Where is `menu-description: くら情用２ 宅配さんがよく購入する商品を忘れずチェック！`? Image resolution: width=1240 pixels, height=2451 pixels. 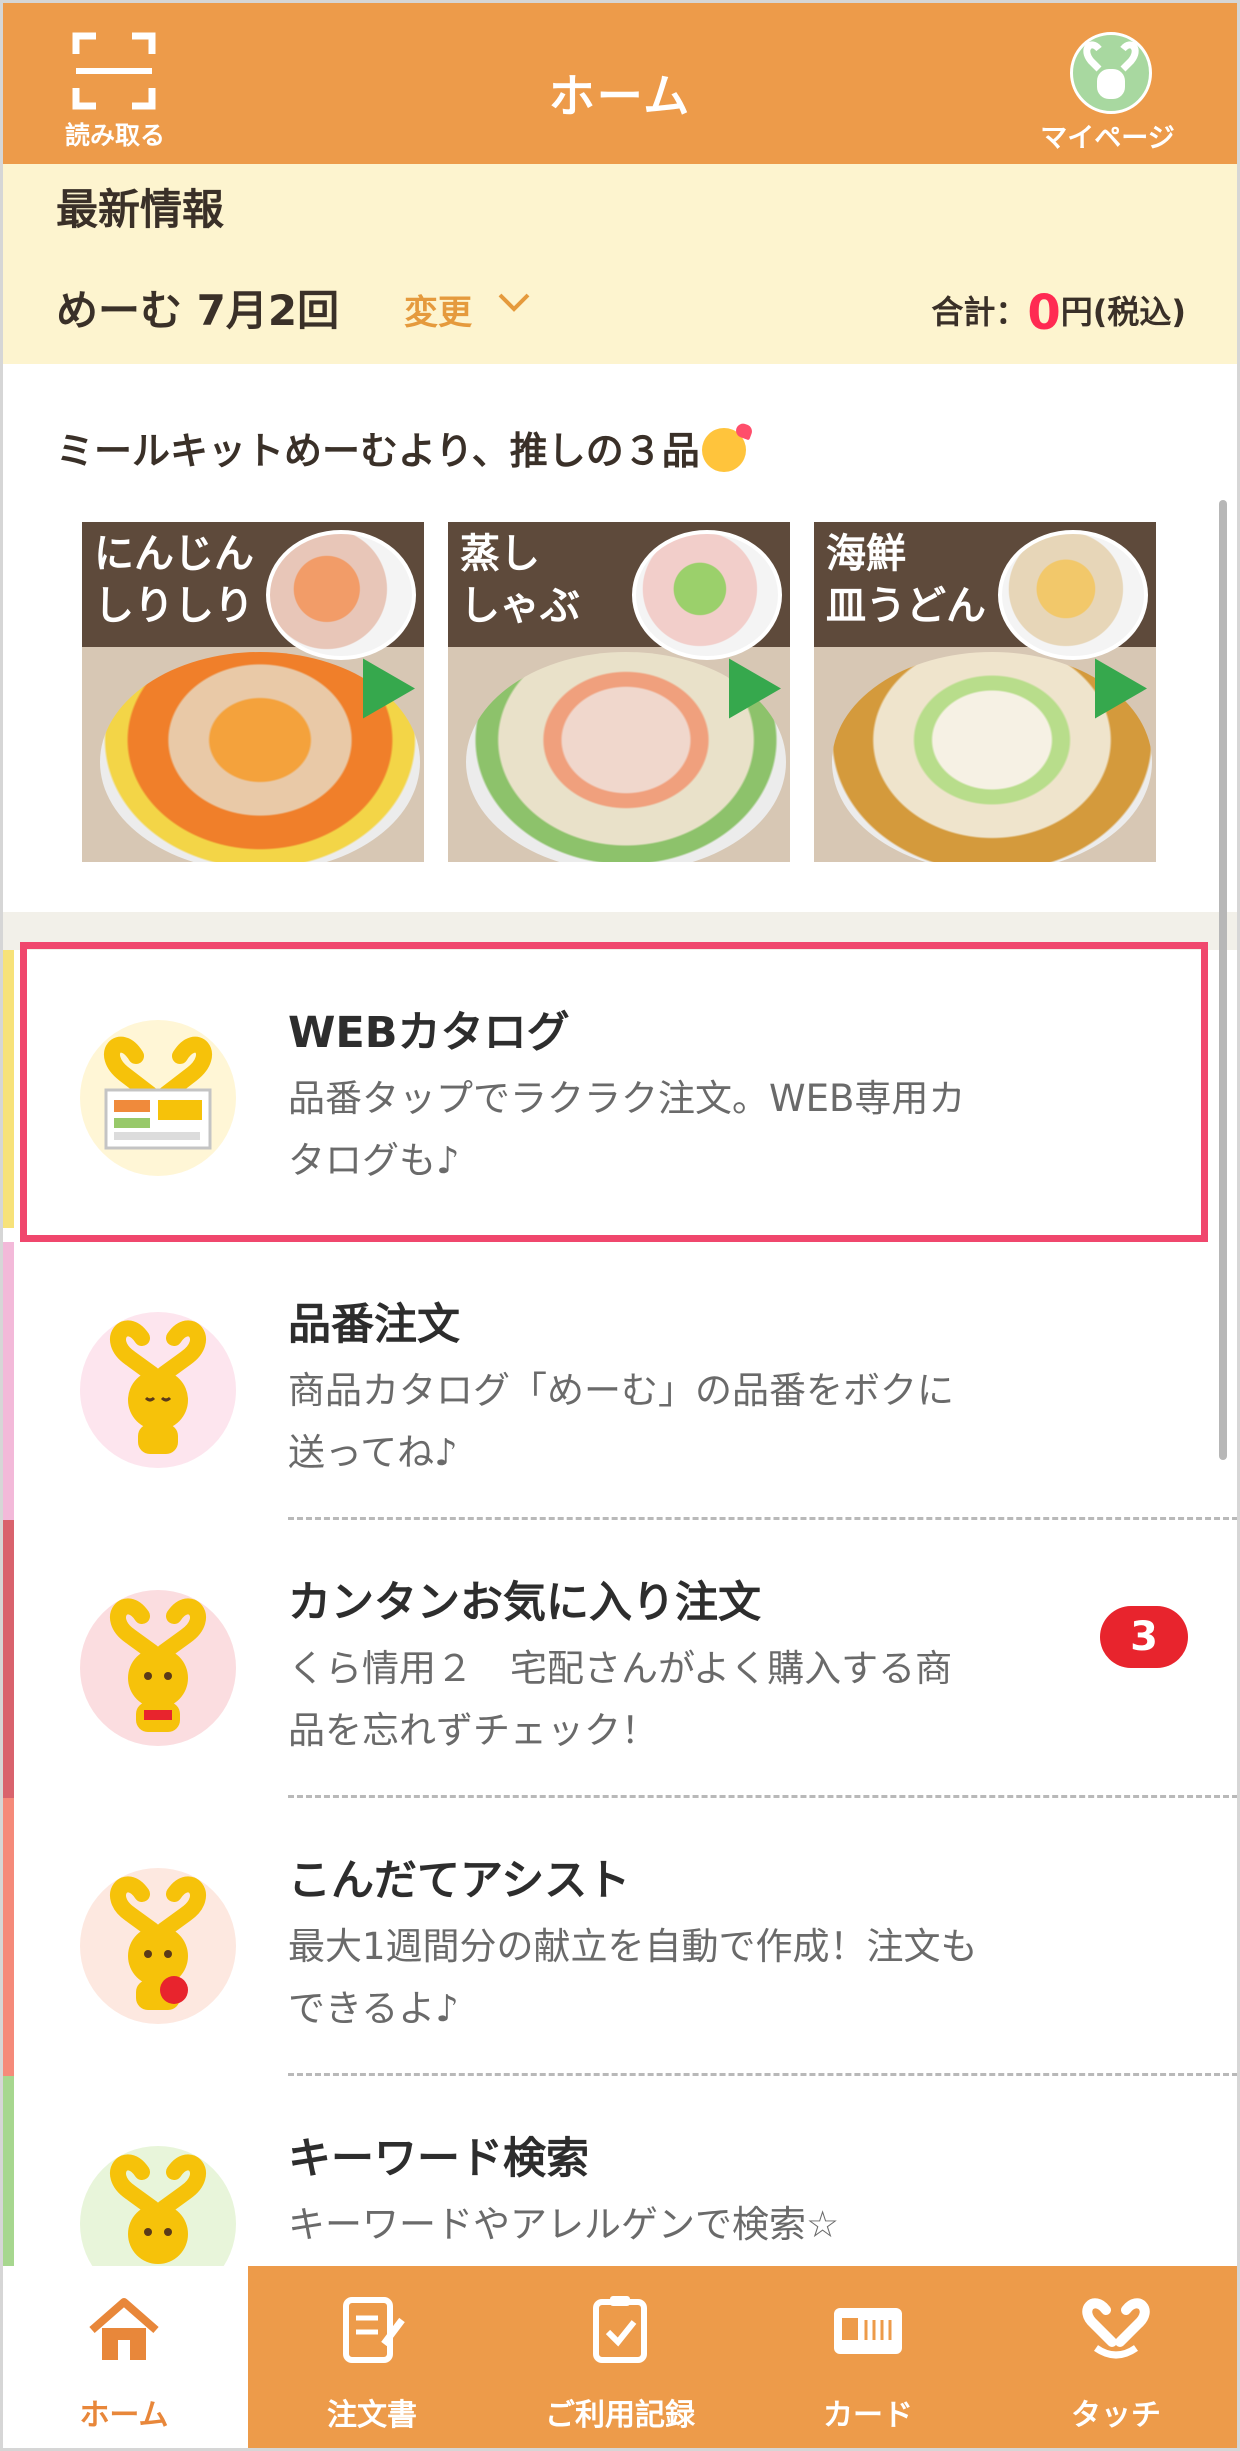 menu-description: くら情用２ 宅配さんがよく購入する商品を忘れずチェック！ is located at coordinates (620, 1699).